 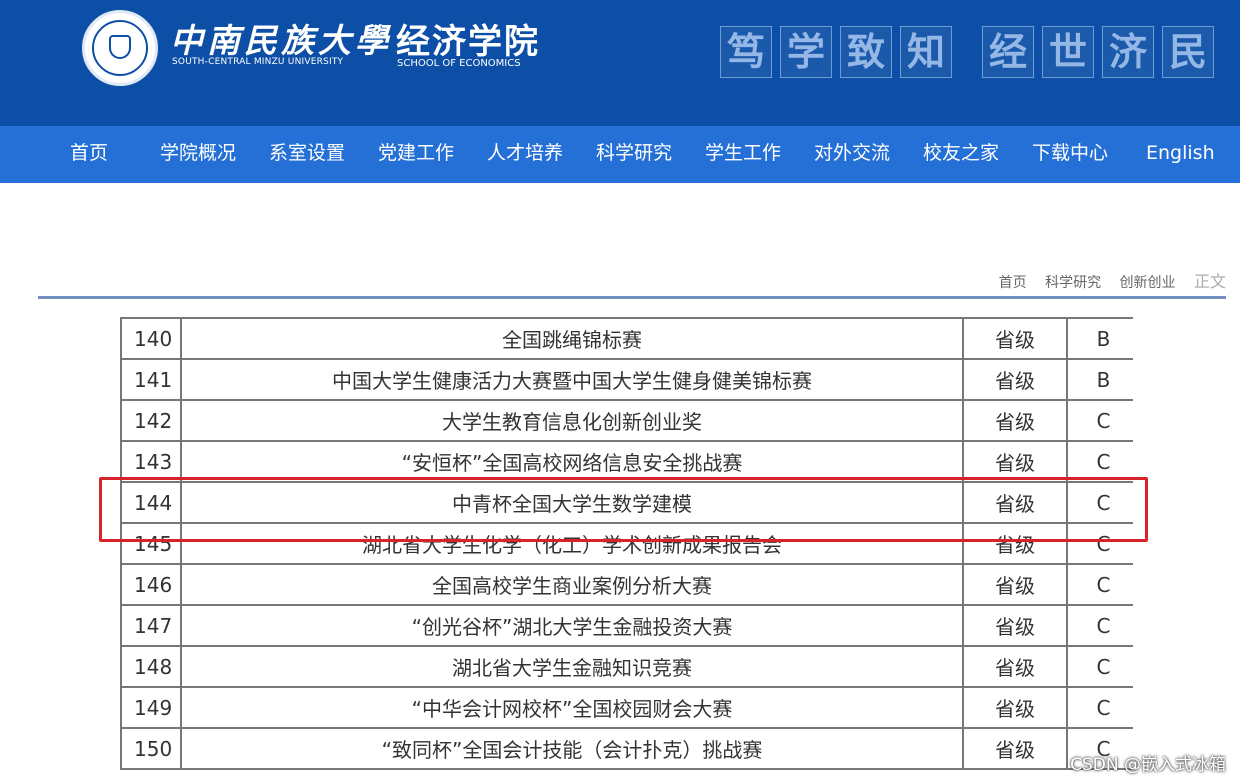 I want to click on breadcrumb-research: 科学研究, so click(x=1073, y=283).